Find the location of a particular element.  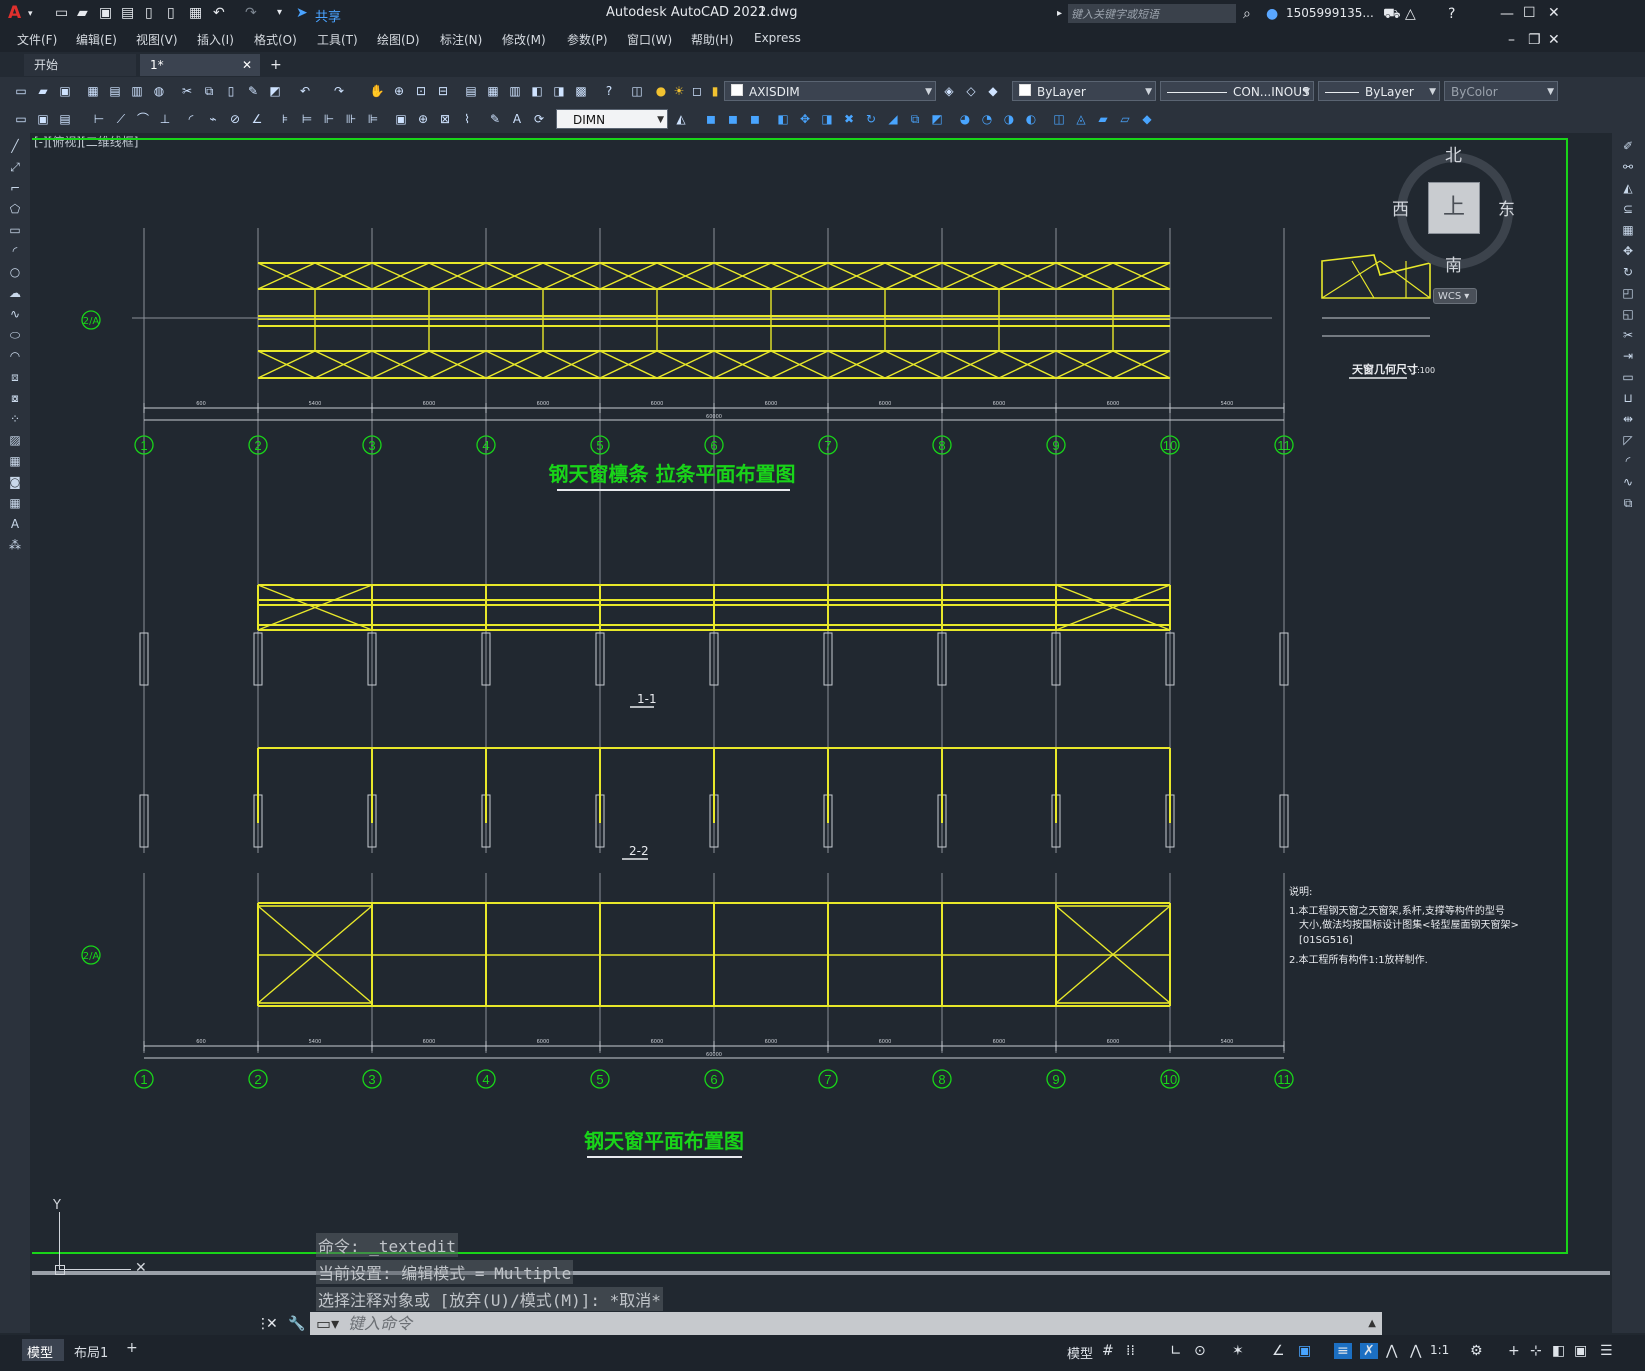

layer-states-icon: ◆ is located at coordinates (993, 91).